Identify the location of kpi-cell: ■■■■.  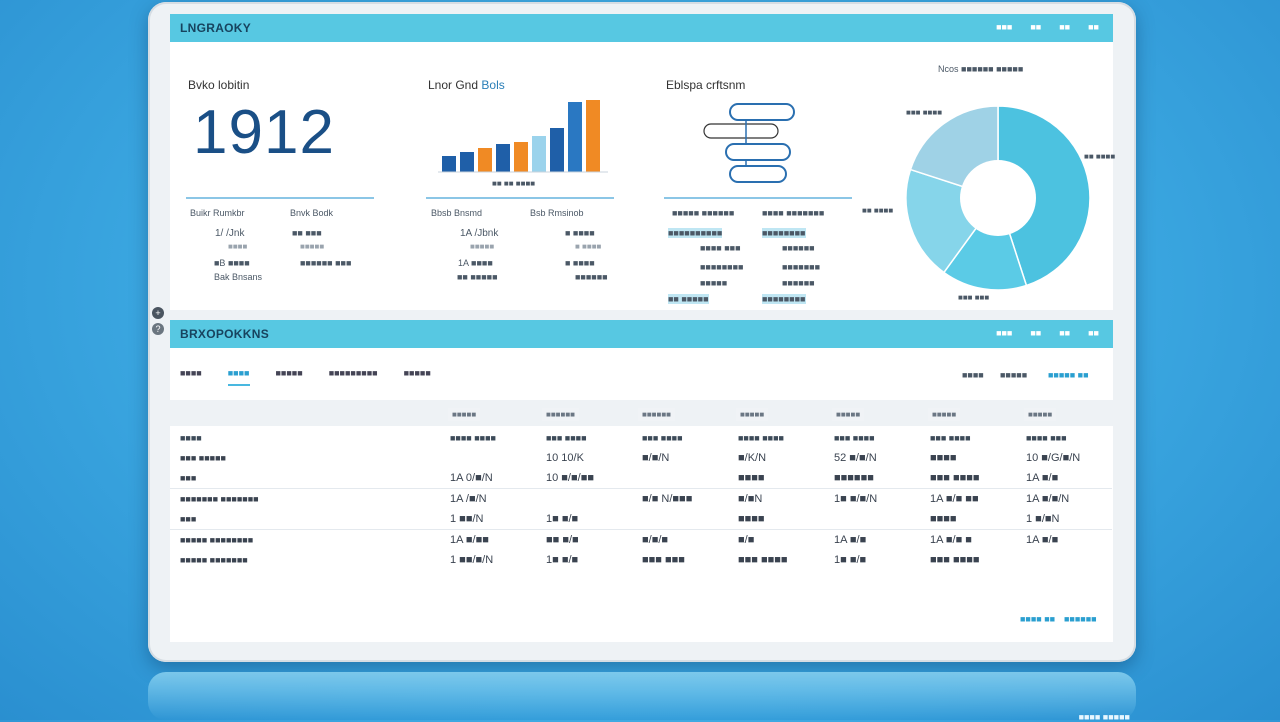
(238, 246).